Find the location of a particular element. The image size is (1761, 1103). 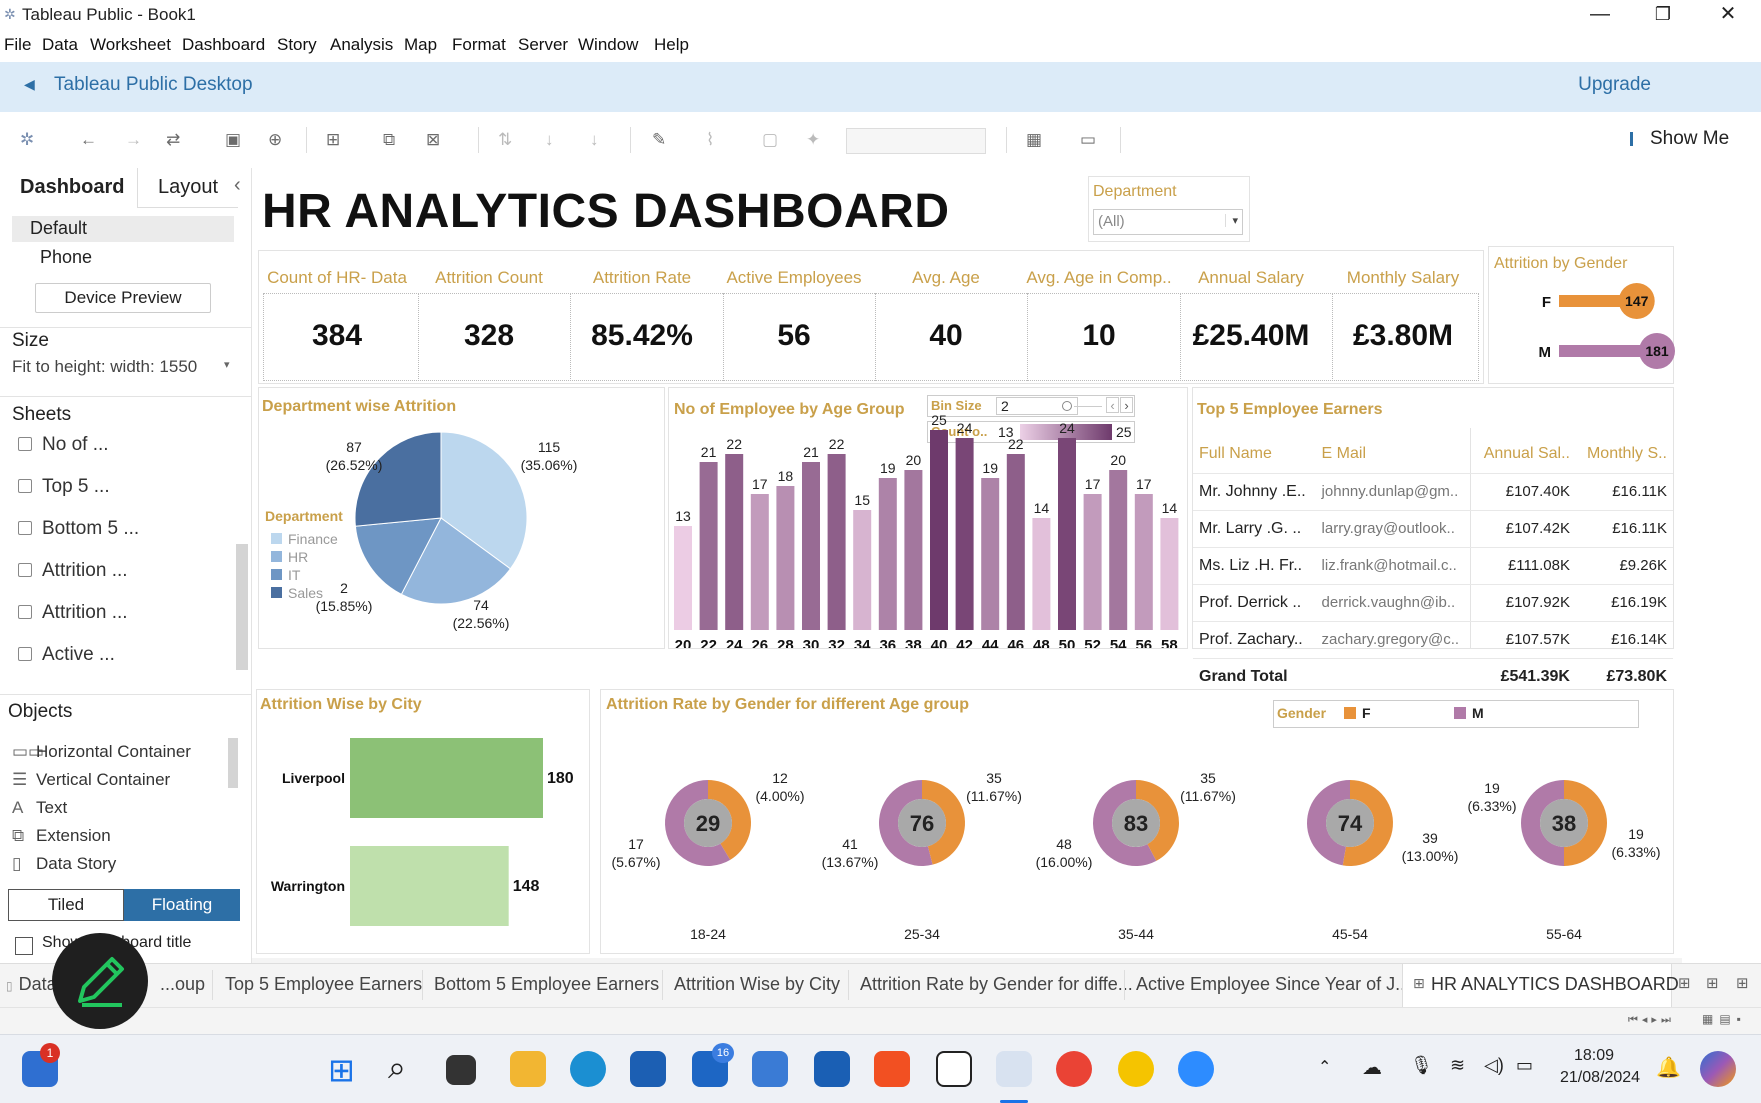

redo-icon: → is located at coordinates (133, 140).